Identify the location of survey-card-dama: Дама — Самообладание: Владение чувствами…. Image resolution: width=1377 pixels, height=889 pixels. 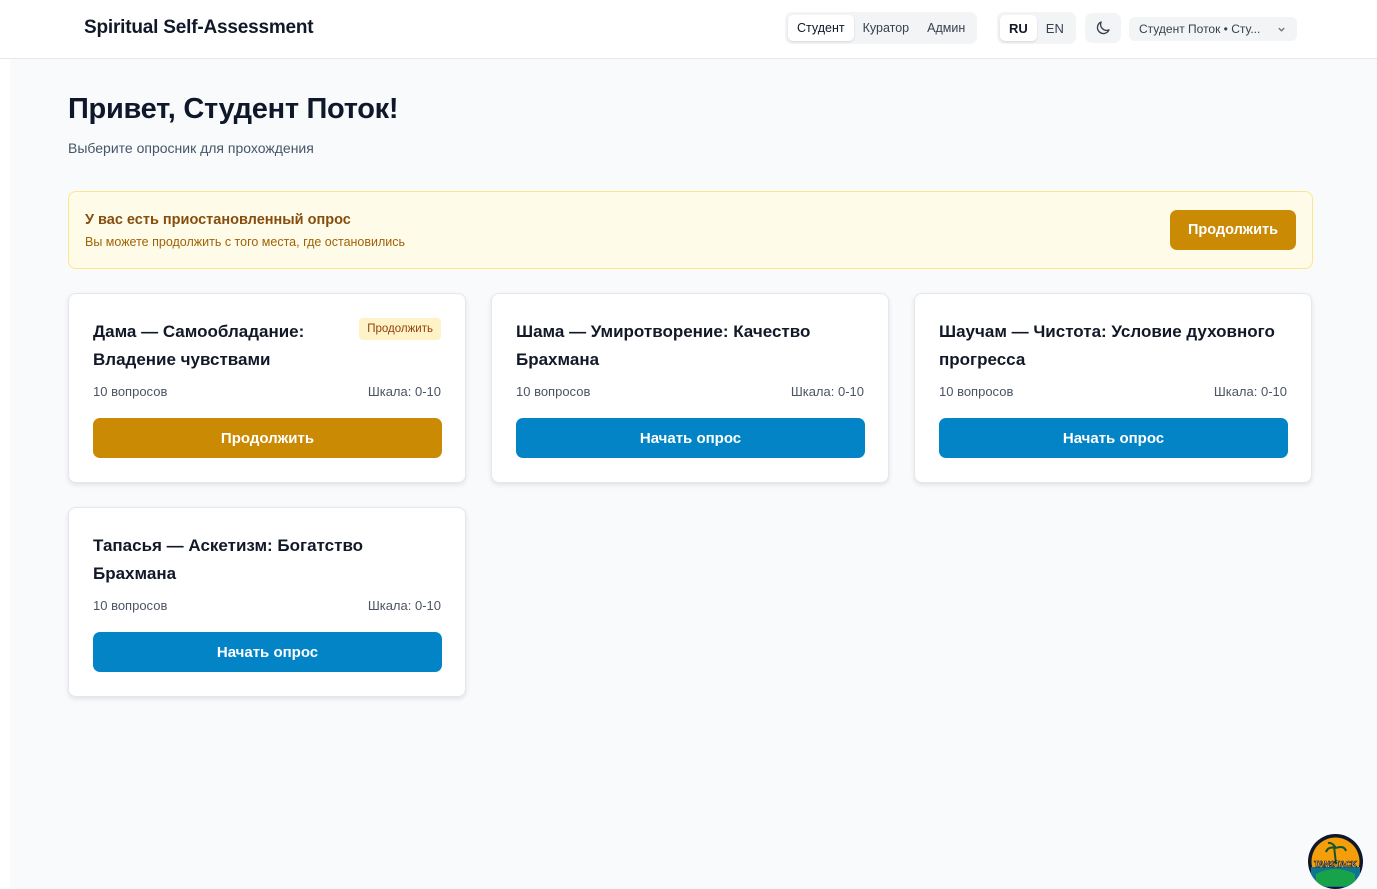
(267, 388).